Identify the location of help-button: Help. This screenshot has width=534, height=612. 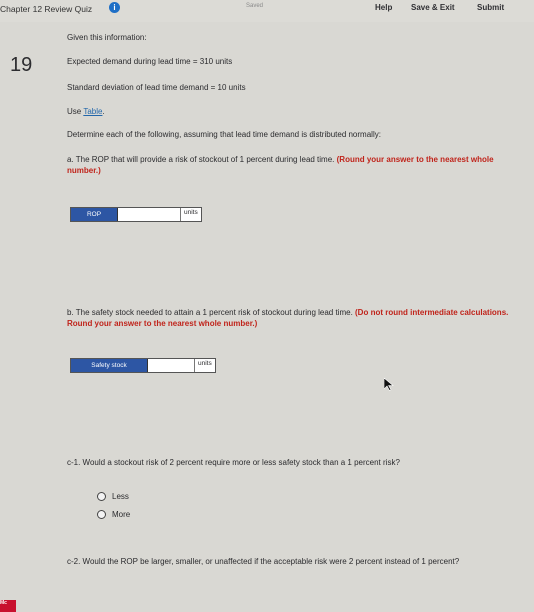
(383, 7).